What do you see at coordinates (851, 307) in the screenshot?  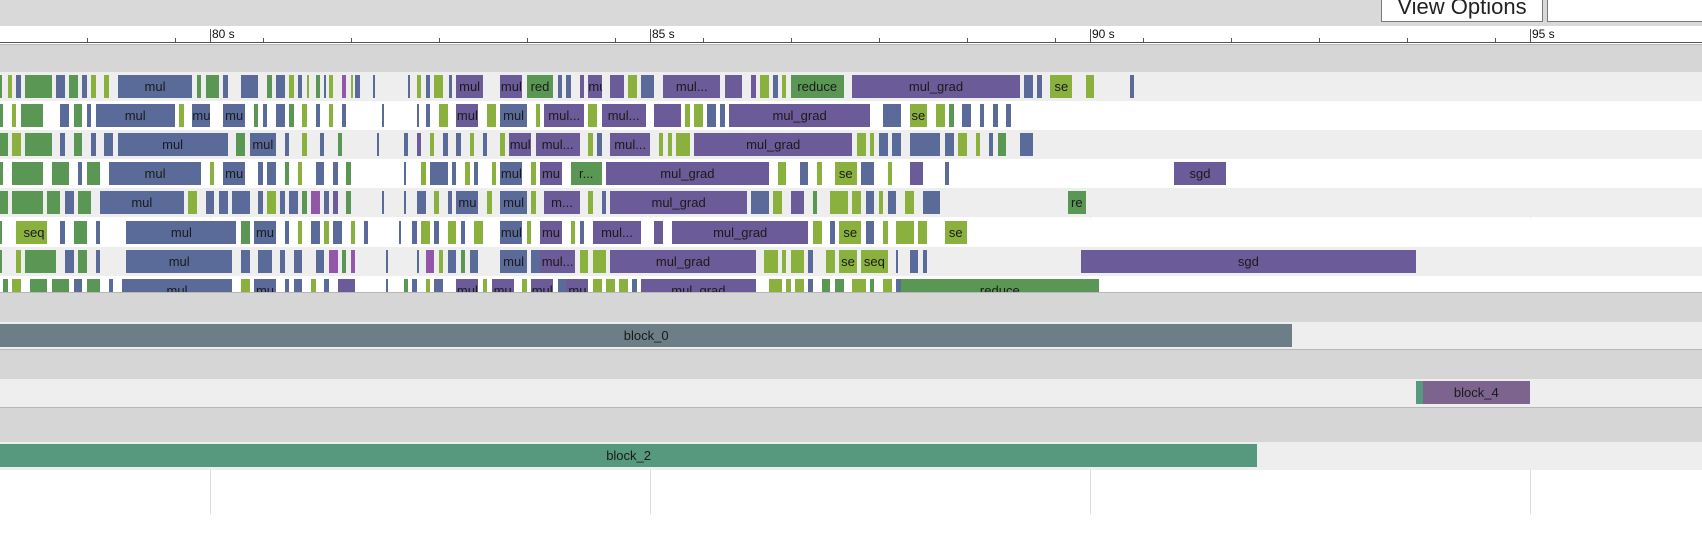 I see `track-header-block-row` at bounding box center [851, 307].